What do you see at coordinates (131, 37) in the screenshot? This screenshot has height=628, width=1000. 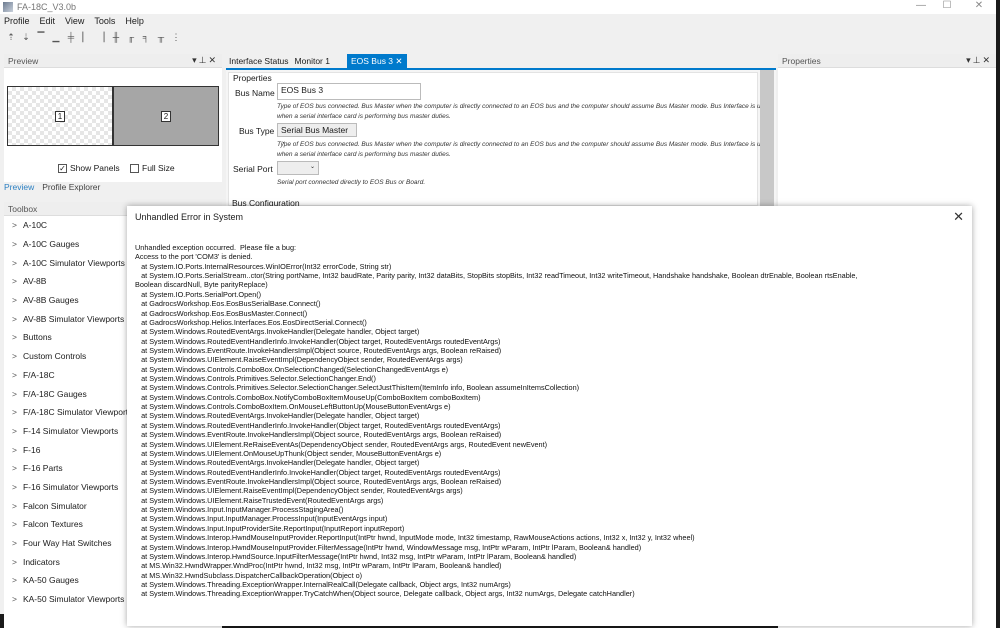 I see `distribute-h-icon: ╓` at bounding box center [131, 37].